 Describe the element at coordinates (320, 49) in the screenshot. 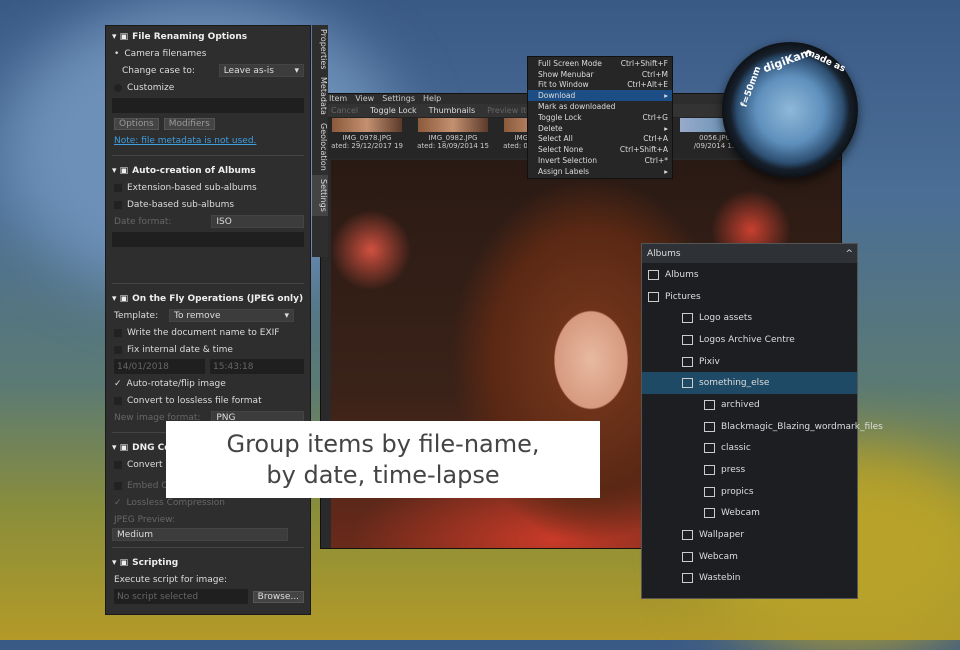

I see `tab-properties: Properties` at that location.